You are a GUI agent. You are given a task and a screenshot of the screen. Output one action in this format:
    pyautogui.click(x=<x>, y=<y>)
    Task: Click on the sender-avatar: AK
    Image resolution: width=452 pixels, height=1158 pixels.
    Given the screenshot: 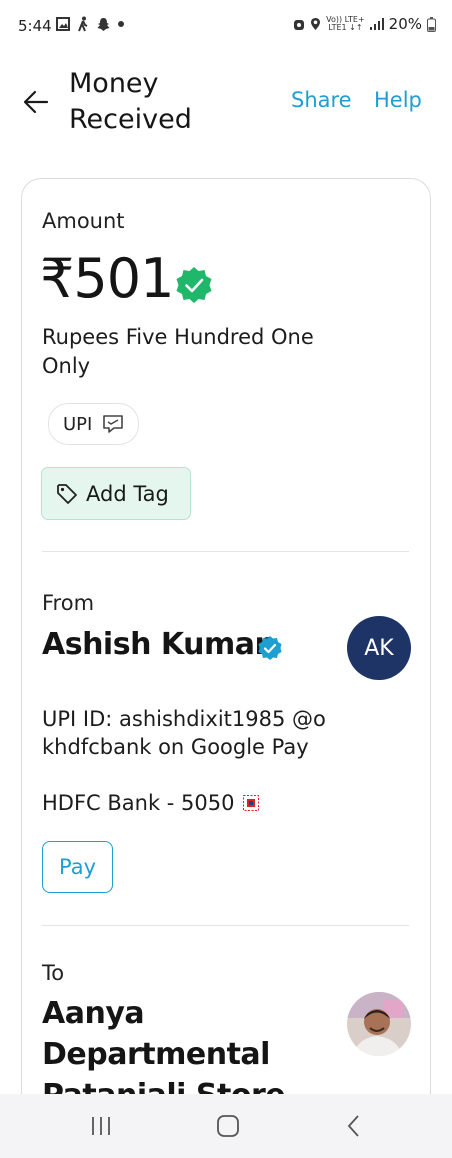 What is the action you would take?
    pyautogui.click(x=379, y=648)
    